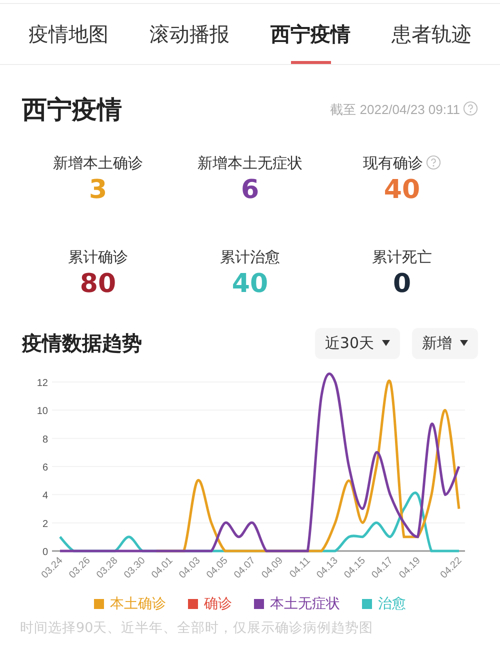 This screenshot has height=652, width=500. Describe the element at coordinates (42, 412) in the screenshot. I see `axis-tick-label: 10` at that location.